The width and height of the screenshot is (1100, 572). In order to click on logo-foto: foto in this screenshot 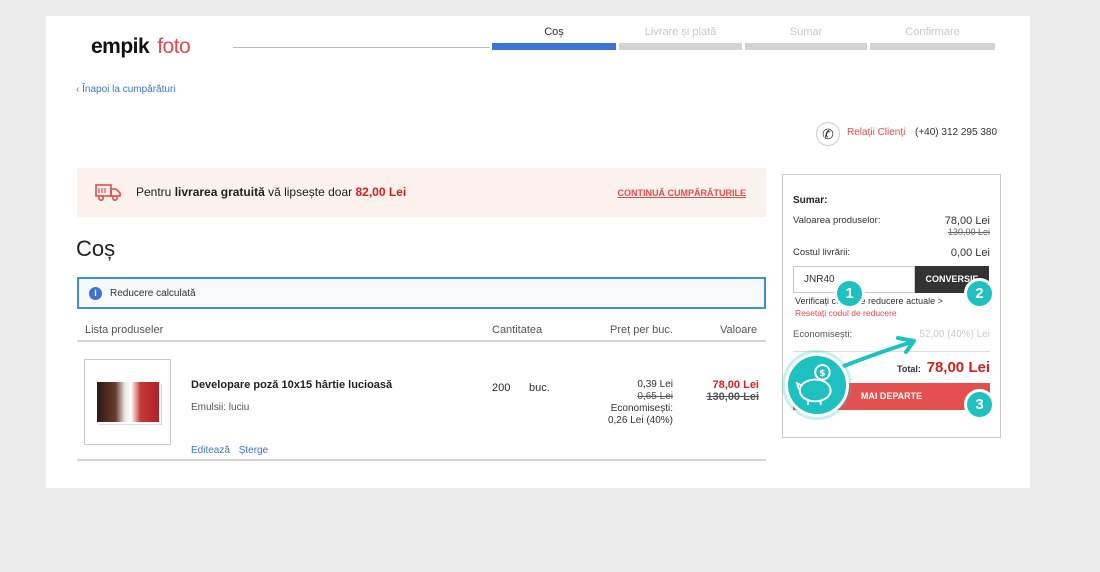, I will do `click(174, 46)`.